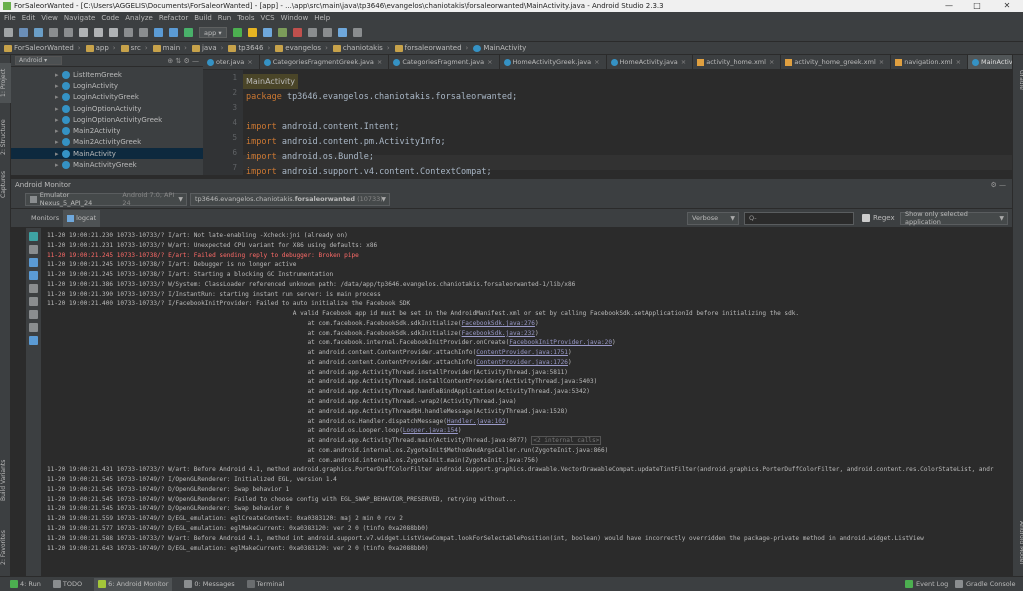 This screenshot has height=591, width=1023. Describe the element at coordinates (107, 130) in the screenshot. I see `project-tree-item: ▸ Main2Activity` at that location.